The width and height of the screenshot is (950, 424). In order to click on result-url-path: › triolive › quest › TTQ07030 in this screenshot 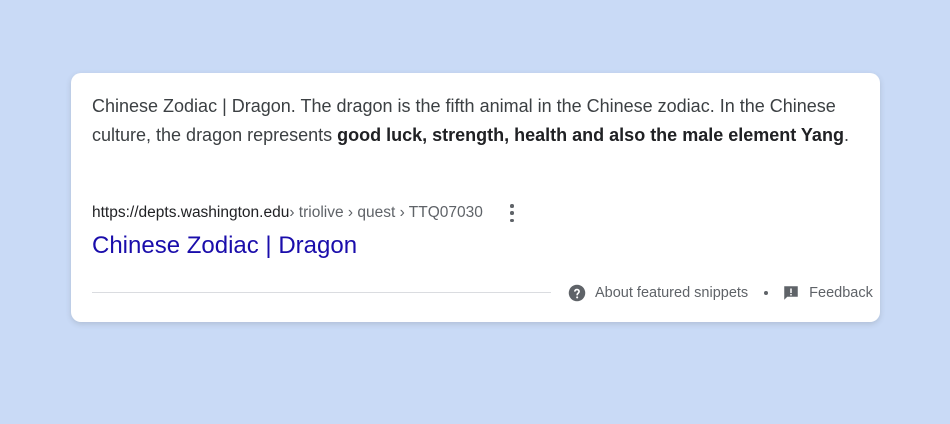, I will do `click(386, 212)`.